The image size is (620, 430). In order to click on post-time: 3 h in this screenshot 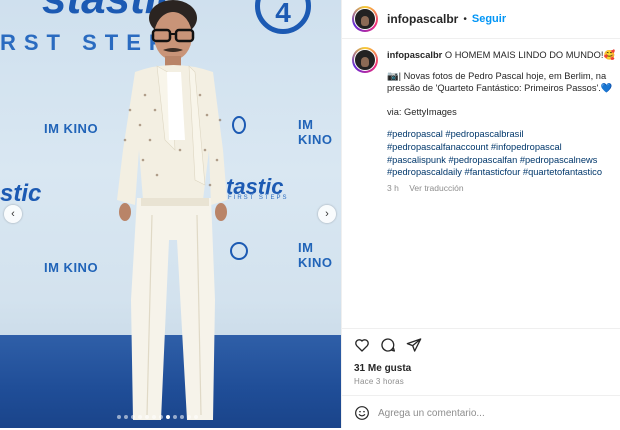, I will do `click(393, 188)`.